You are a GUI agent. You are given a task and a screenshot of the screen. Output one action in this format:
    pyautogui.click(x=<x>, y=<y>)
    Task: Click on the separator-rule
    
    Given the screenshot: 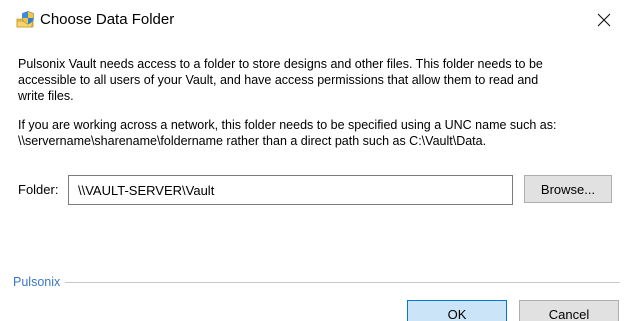 What is the action you would take?
    pyautogui.click(x=314, y=282)
    